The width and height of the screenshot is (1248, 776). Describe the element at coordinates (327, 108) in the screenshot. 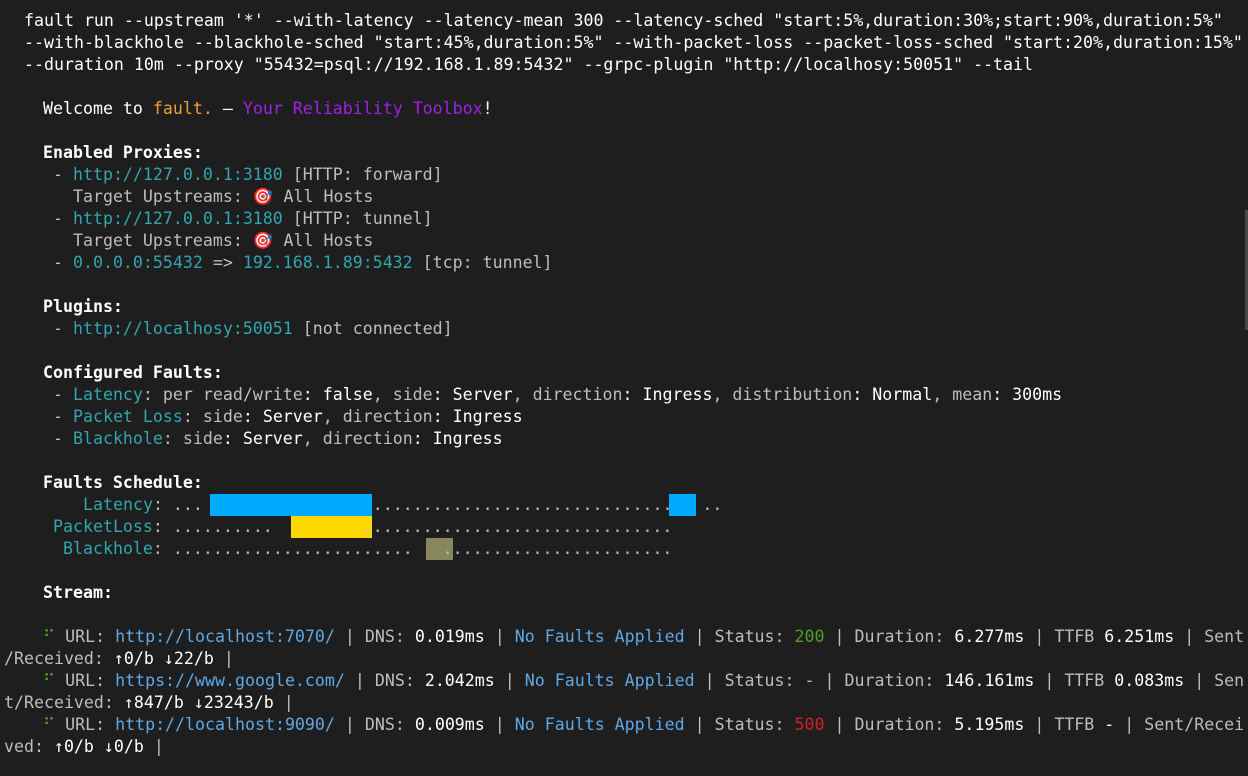

I see `tagline-a: Your Reliability` at that location.